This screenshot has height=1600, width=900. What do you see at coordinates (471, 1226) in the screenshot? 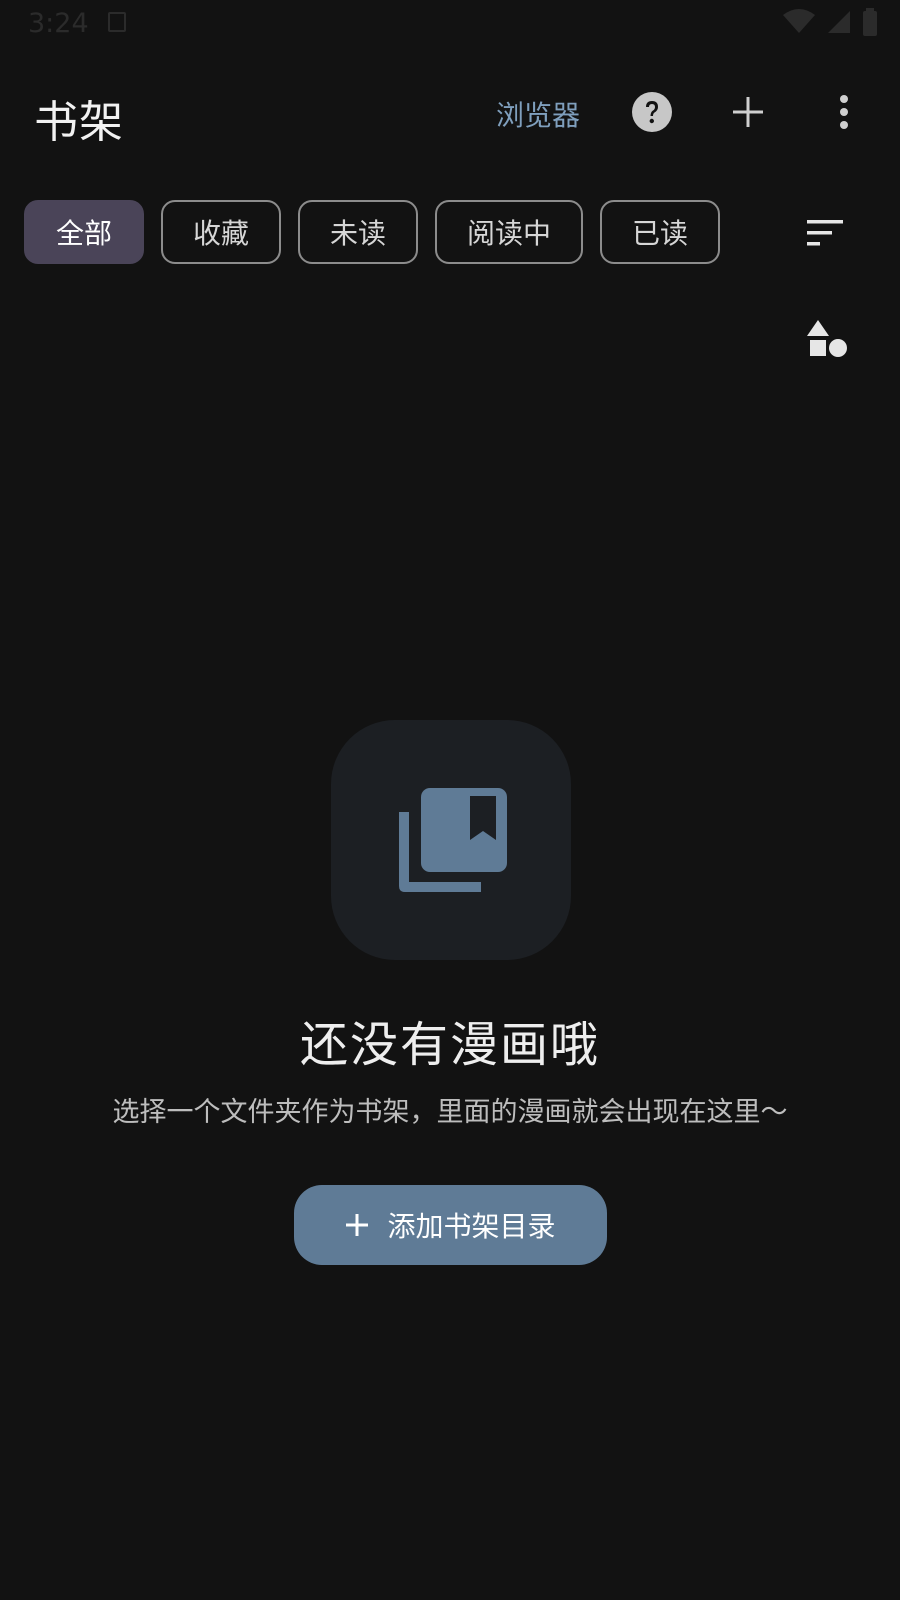
I see `add-shelf-directory-label: 添加书架目录` at bounding box center [471, 1226].